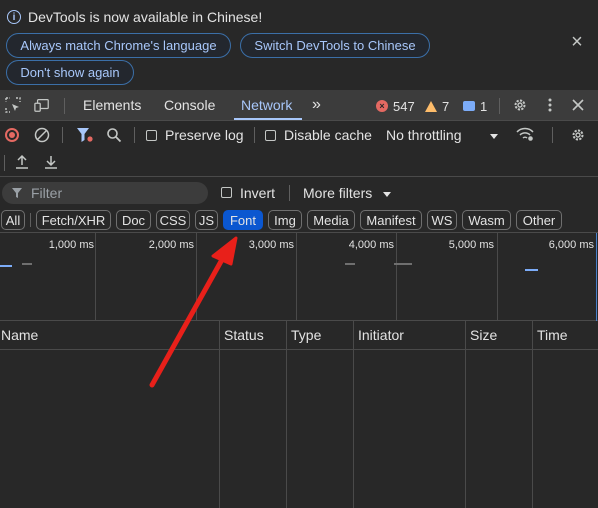 This screenshot has height=508, width=598. What do you see at coordinates (145, 17) in the screenshot?
I see `banner-text: DevTools is now available in Chinese!` at bounding box center [145, 17].